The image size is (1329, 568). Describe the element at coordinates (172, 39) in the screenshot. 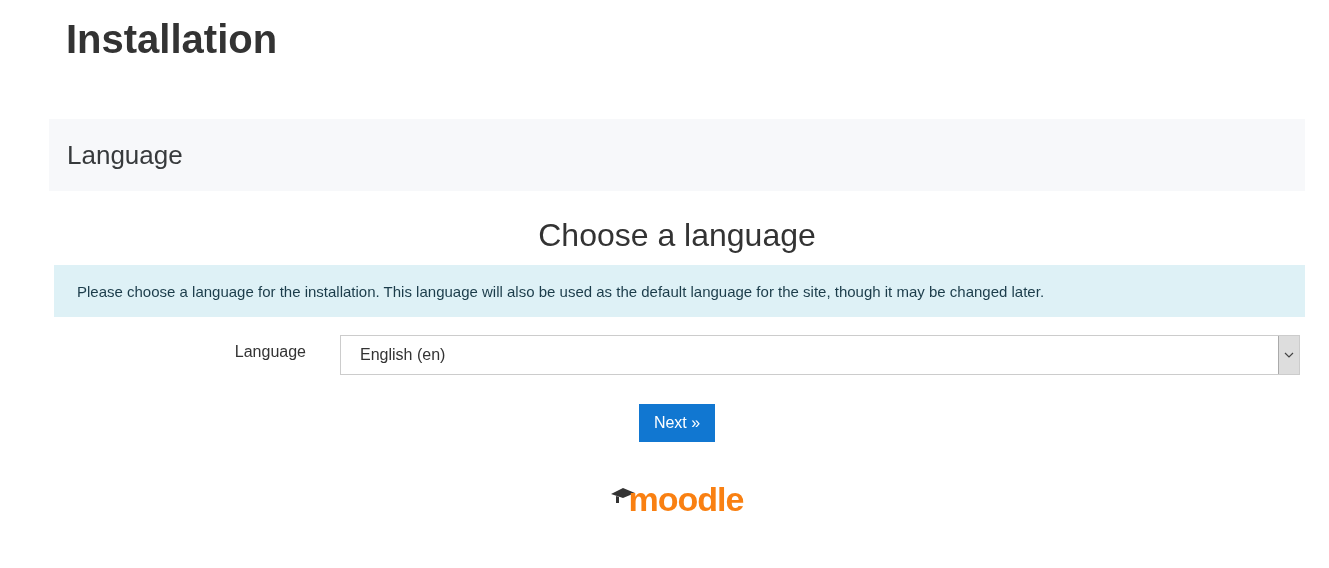

I see `page-title: Installation` at that location.